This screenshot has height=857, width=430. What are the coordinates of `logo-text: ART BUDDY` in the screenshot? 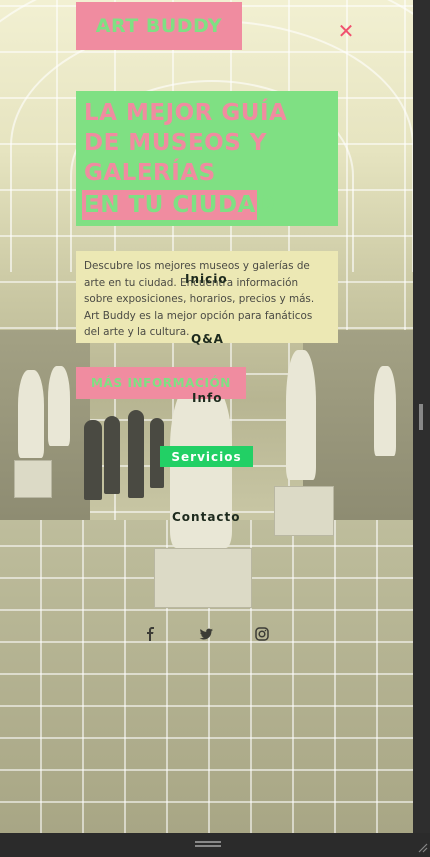 It's located at (159, 26).